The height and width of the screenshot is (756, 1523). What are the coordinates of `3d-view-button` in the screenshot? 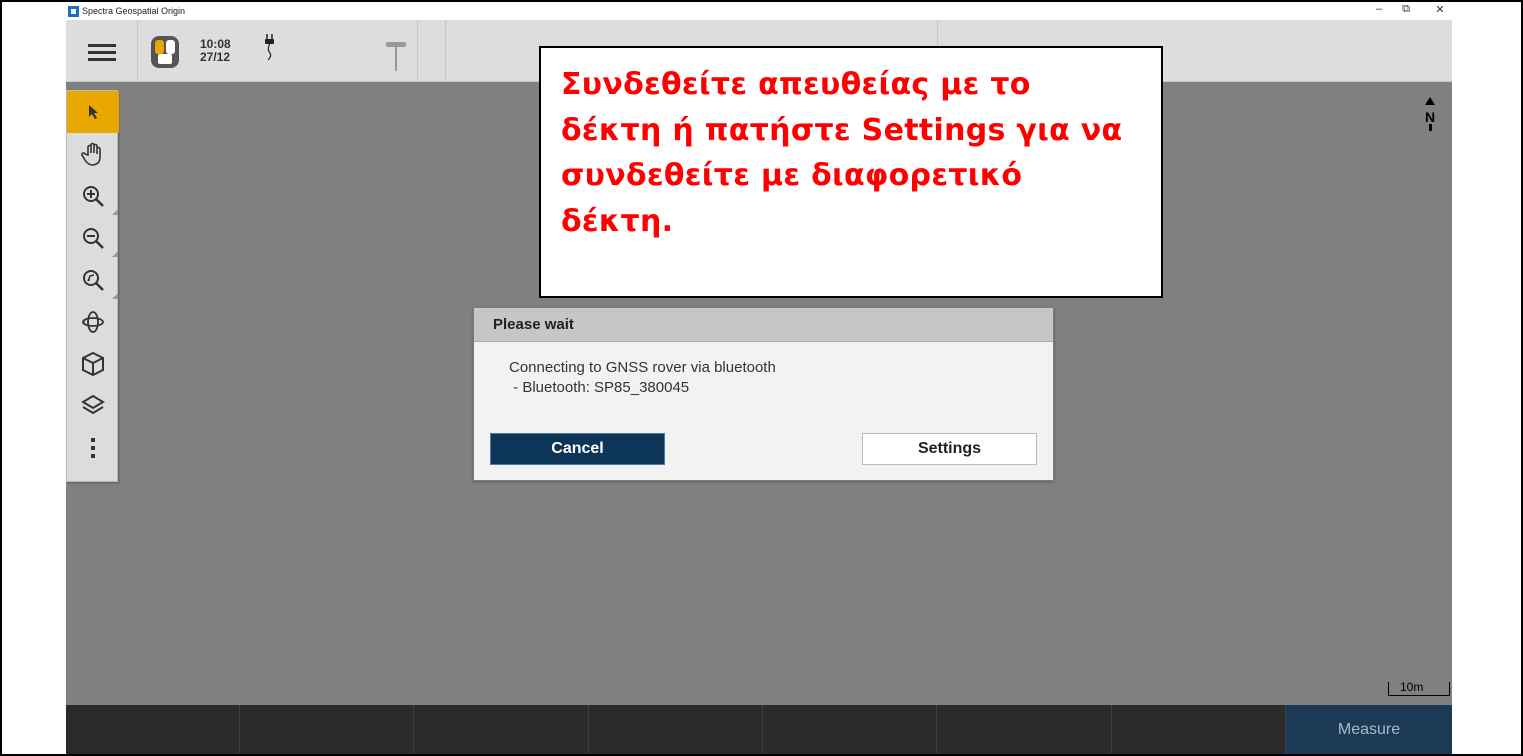 It's located at (93, 364).